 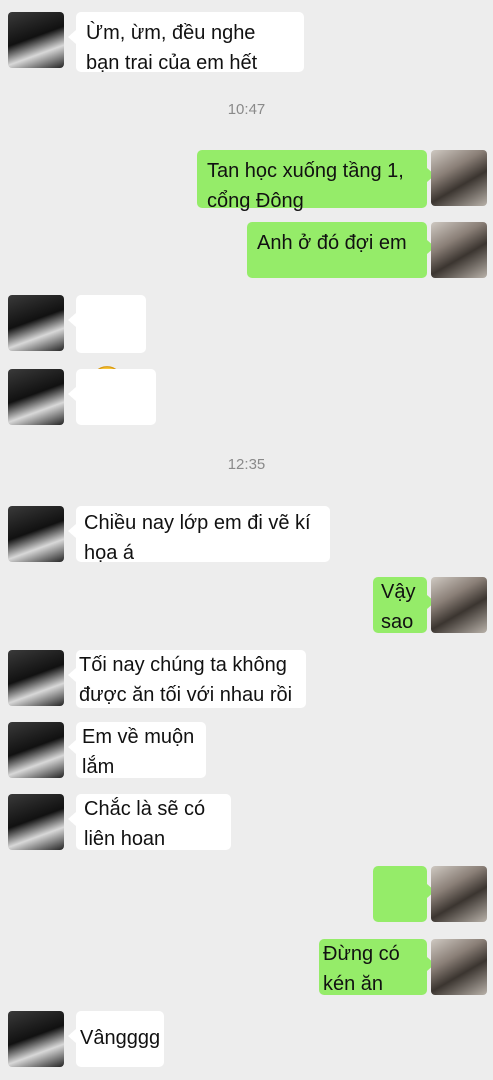 I want to click on timestamp: 10:47, so click(x=246, y=109).